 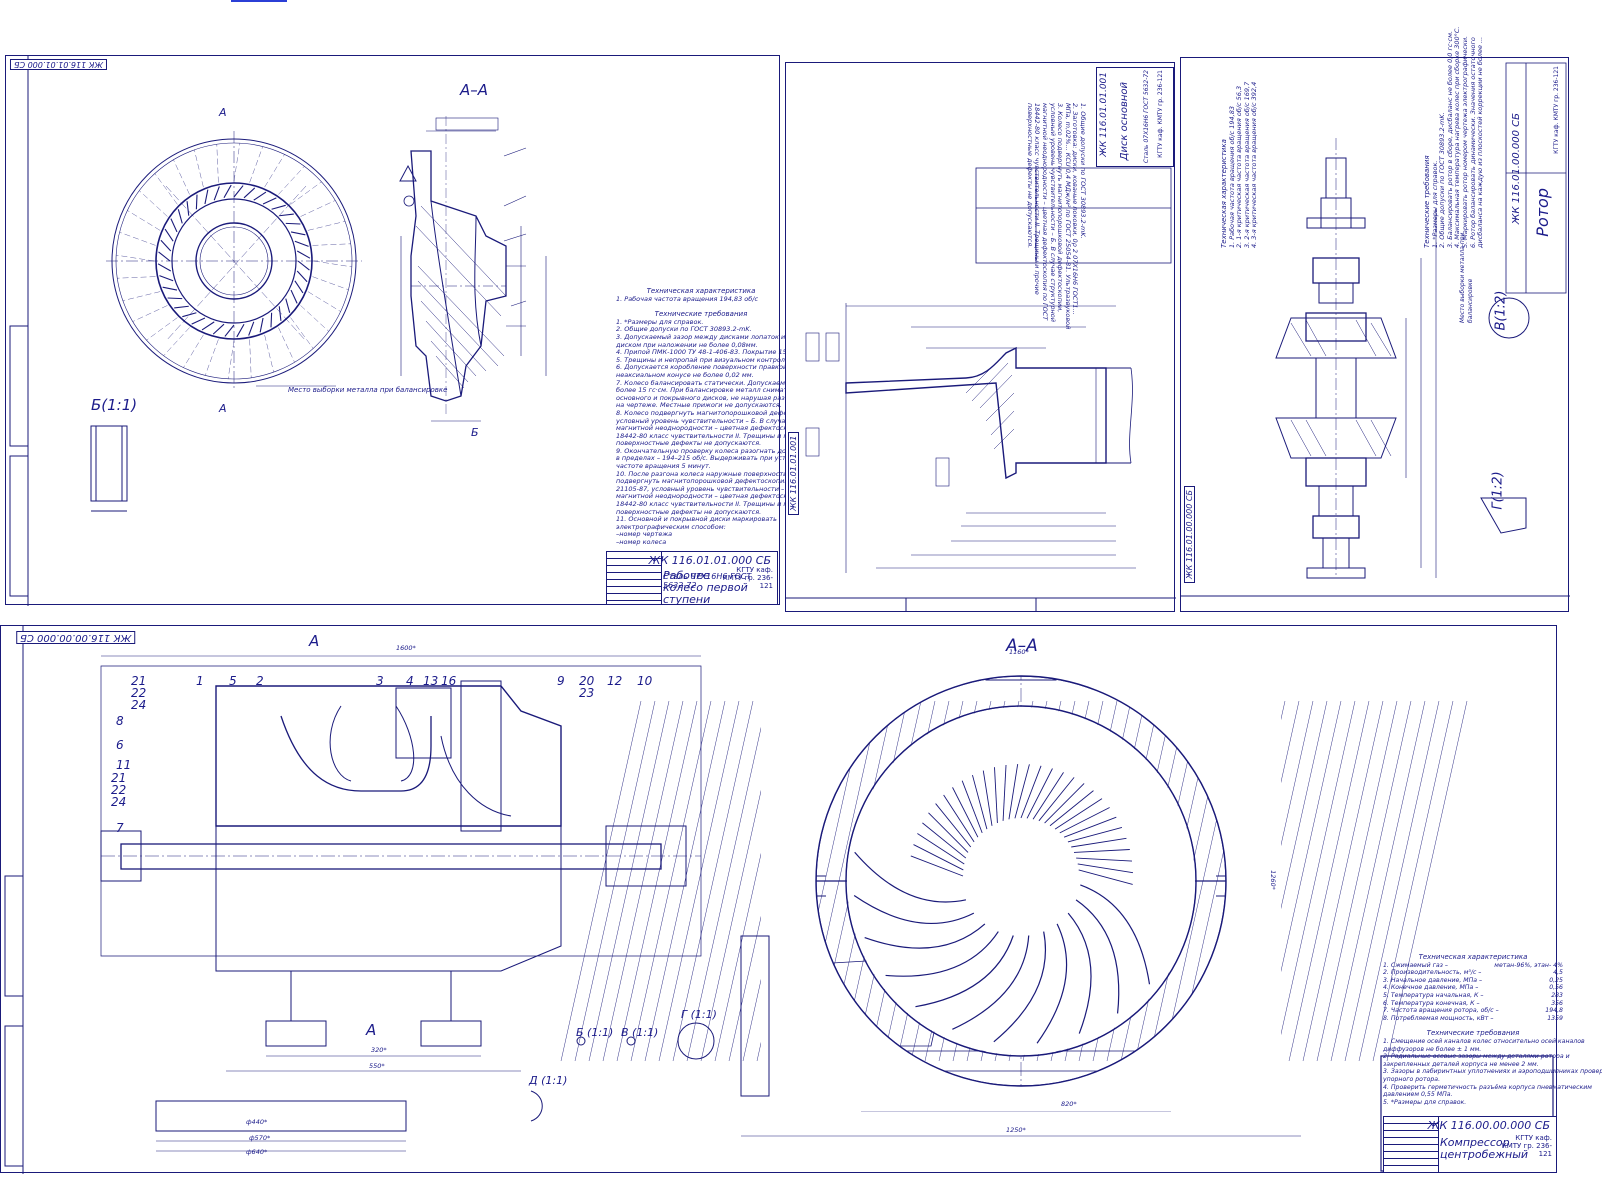 What do you see at coordinates (200, 681) in the screenshot?
I see `sheet4-part-number: 1` at bounding box center [200, 681].